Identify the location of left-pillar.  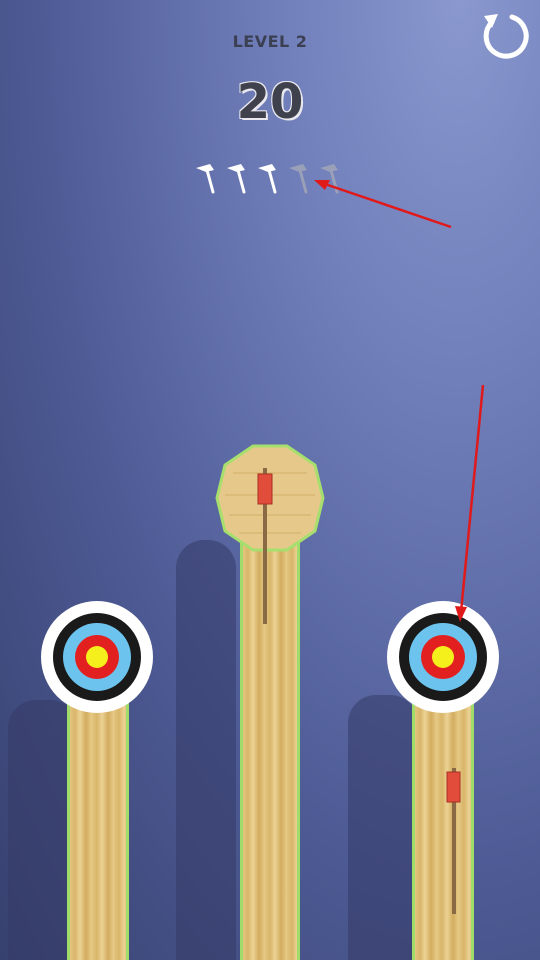
(98, 830).